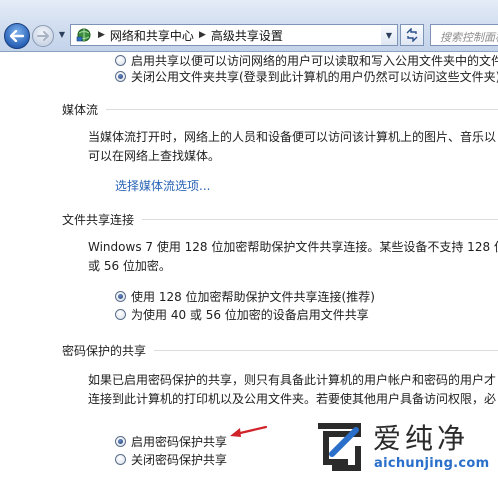 Image resolution: width=498 pixels, height=478 pixels. I want to click on radio-enable-40-56-bit-encryption: 为使用 40 或 56 位加密的设备启用文件共享, so click(242, 314).